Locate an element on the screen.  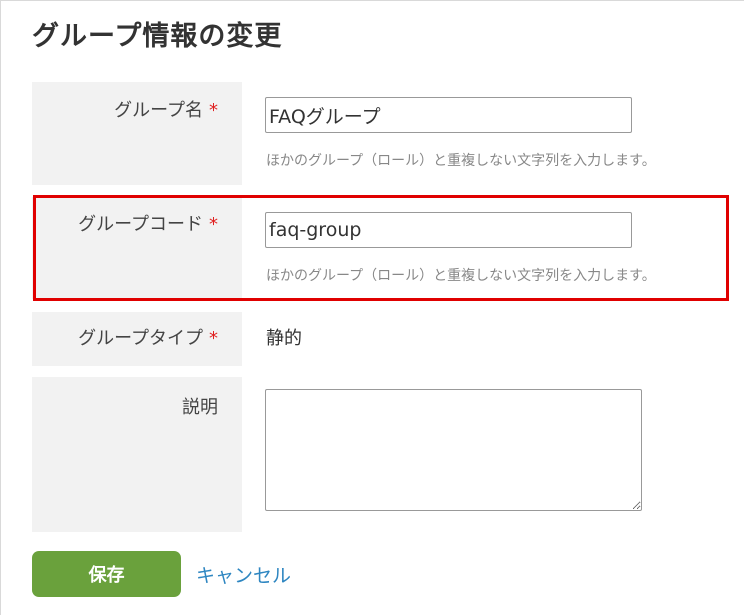
group-type-label: グループタイプ is located at coordinates (140, 338).